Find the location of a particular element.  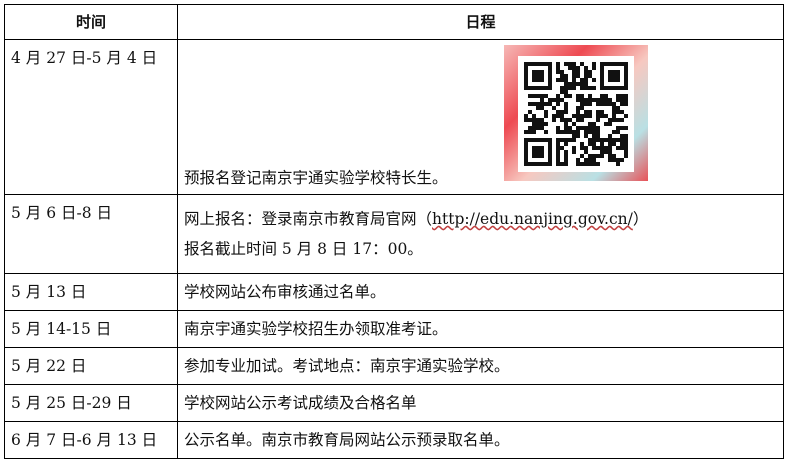

table-row: 6 月 7 日-6 月 13 日 公示名单。南京市教育局网站公示预录取名单。 is located at coordinates (394, 440).